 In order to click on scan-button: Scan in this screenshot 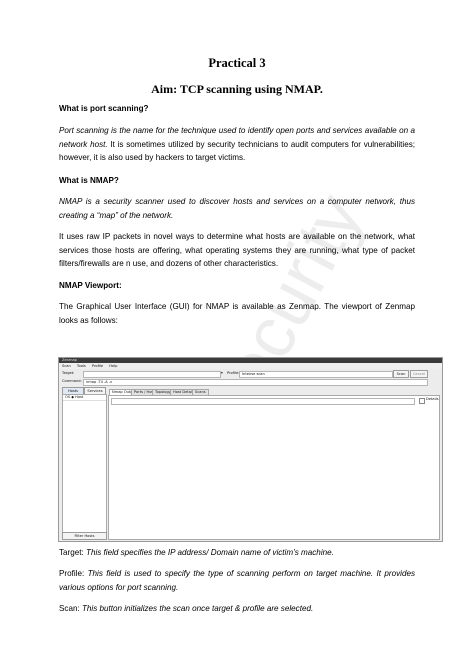, I will do `click(401, 374)`.